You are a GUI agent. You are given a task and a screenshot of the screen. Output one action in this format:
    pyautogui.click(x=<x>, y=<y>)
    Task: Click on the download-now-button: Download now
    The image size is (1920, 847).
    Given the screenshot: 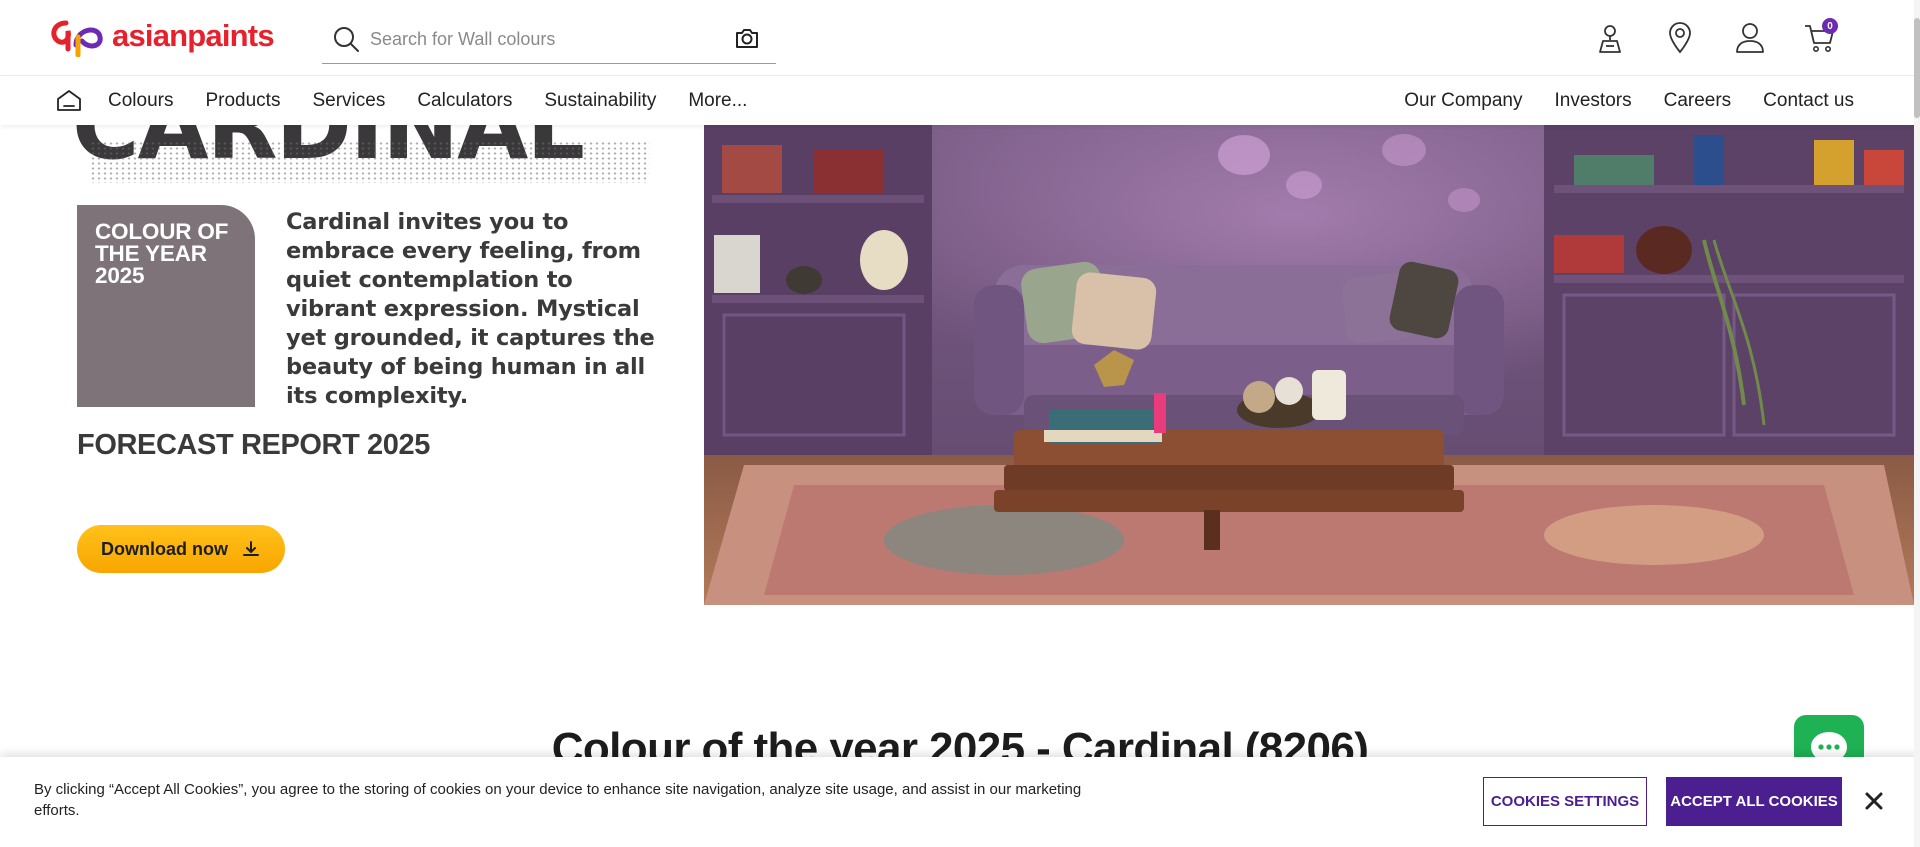 What is the action you would take?
    pyautogui.click(x=181, y=549)
    